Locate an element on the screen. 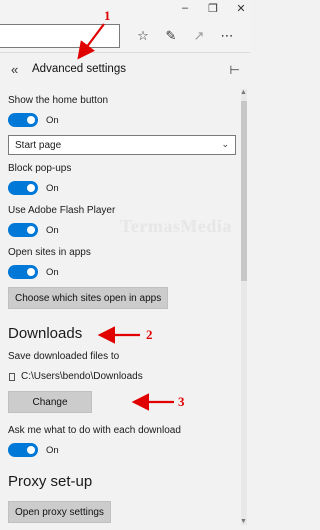 This screenshot has width=320, height=530. pin-icon: ⊢ is located at coordinates (235, 70).